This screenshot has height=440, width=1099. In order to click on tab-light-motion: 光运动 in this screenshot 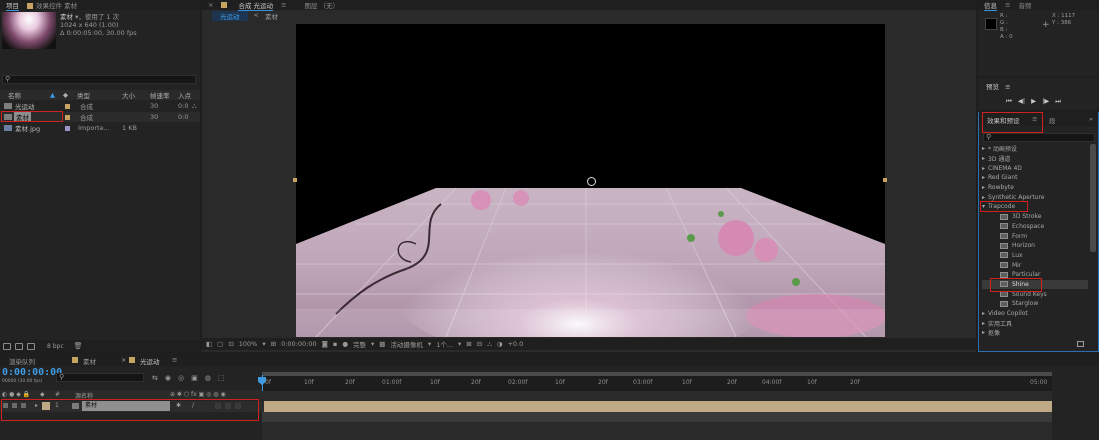, I will do `click(150, 361)`.